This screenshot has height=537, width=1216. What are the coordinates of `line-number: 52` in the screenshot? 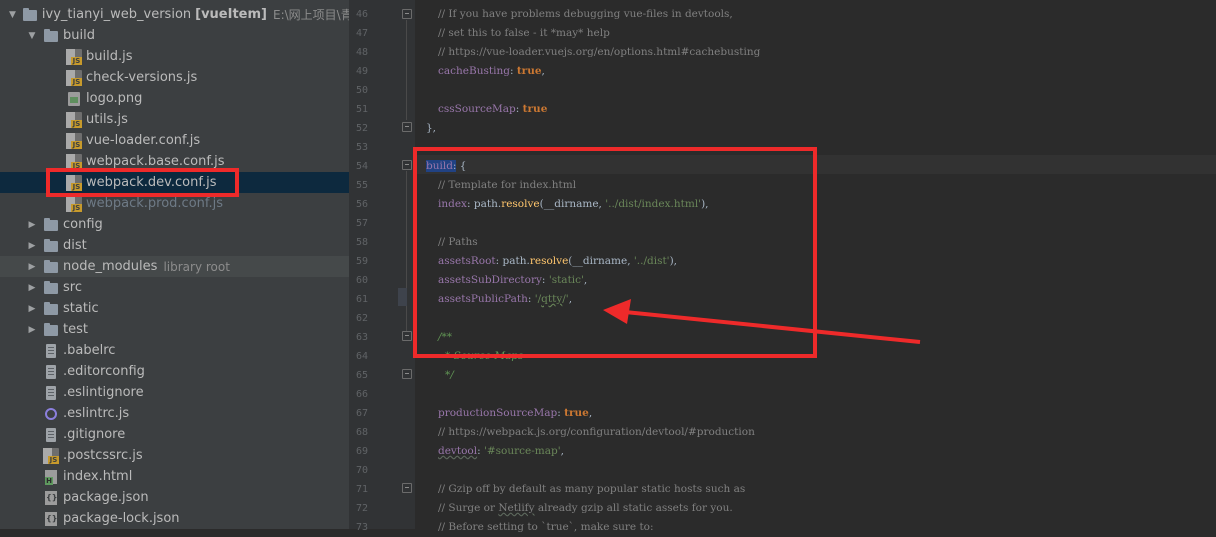 It's located at (361, 128).